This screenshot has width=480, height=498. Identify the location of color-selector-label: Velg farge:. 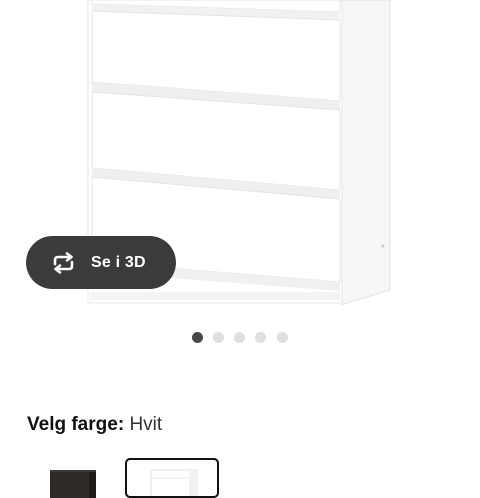
(76, 424).